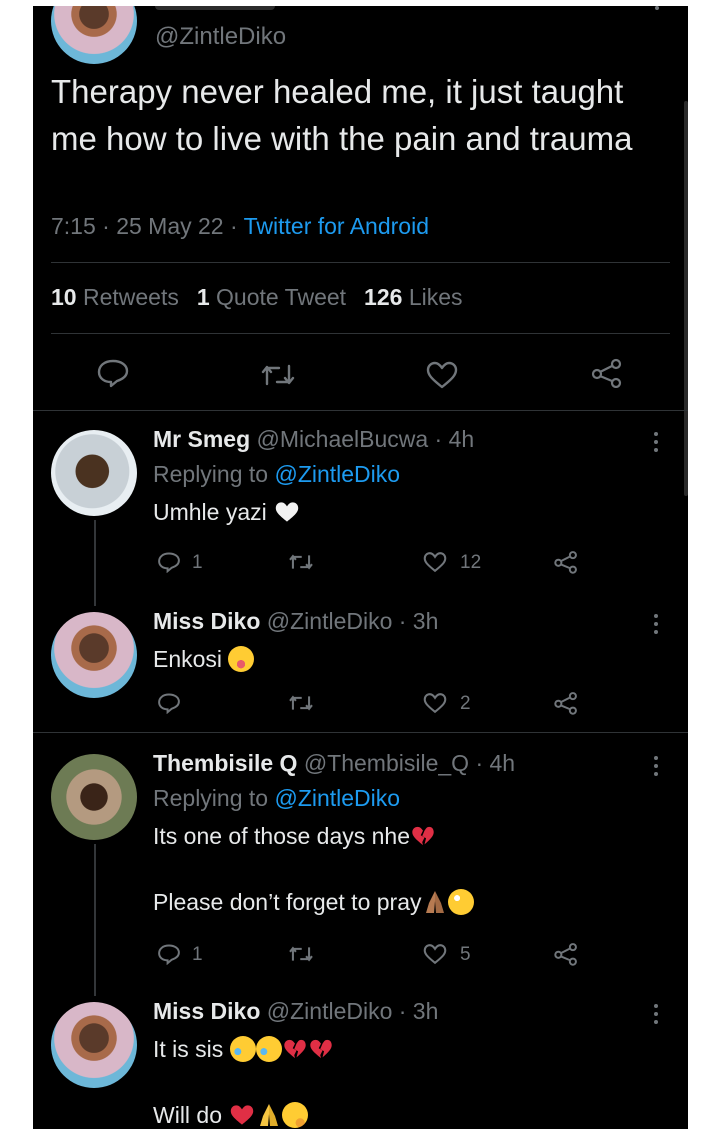 The width and height of the screenshot is (718, 1129). What do you see at coordinates (686, 298) in the screenshot?
I see `scrollbar` at bounding box center [686, 298].